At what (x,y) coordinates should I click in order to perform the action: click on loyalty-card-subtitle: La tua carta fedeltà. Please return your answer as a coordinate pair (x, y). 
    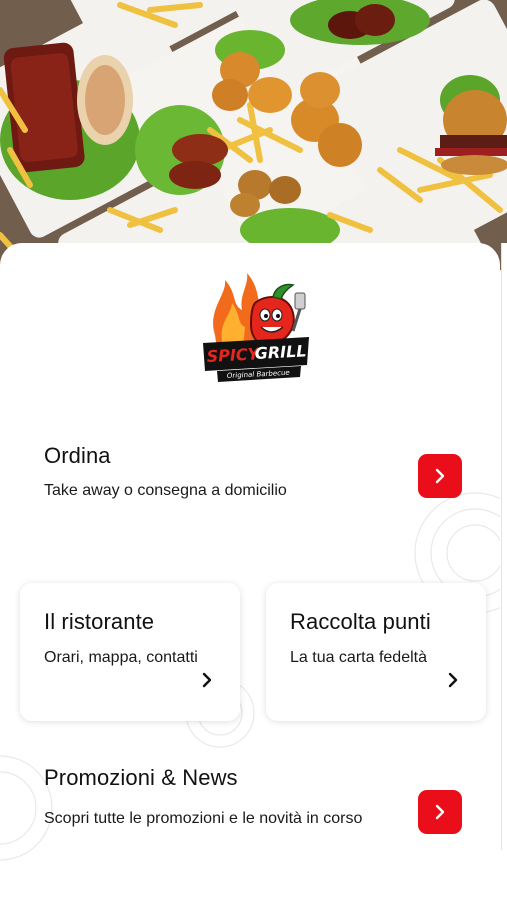
    Looking at the image, I should click on (358, 657).